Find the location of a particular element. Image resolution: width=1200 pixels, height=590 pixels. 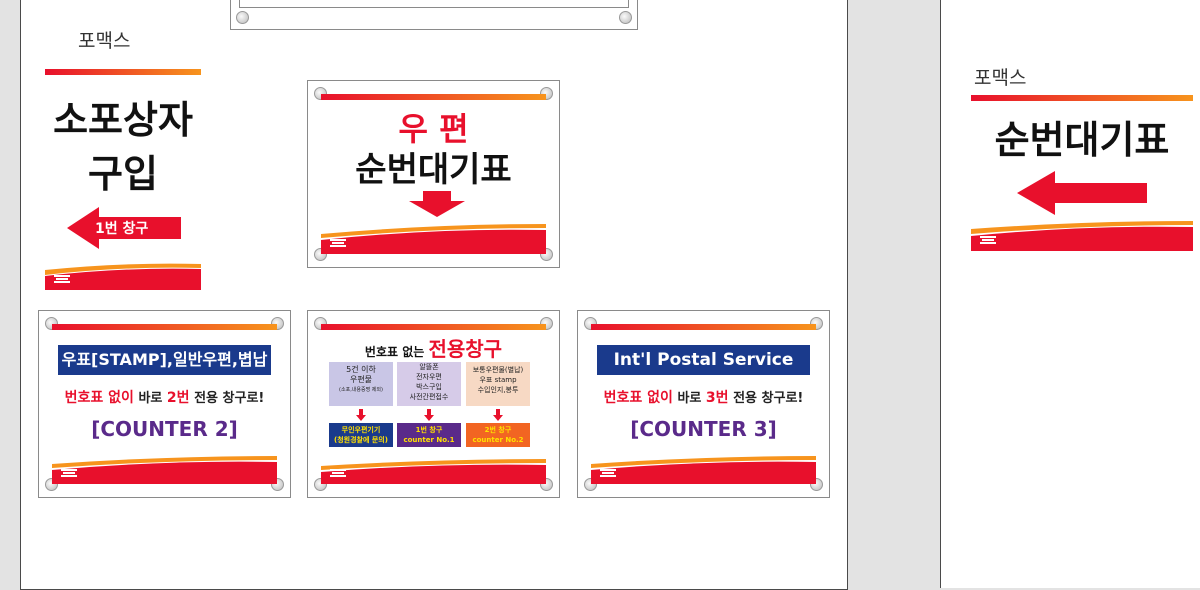

box-line: counter No.1 is located at coordinates (429, 440).